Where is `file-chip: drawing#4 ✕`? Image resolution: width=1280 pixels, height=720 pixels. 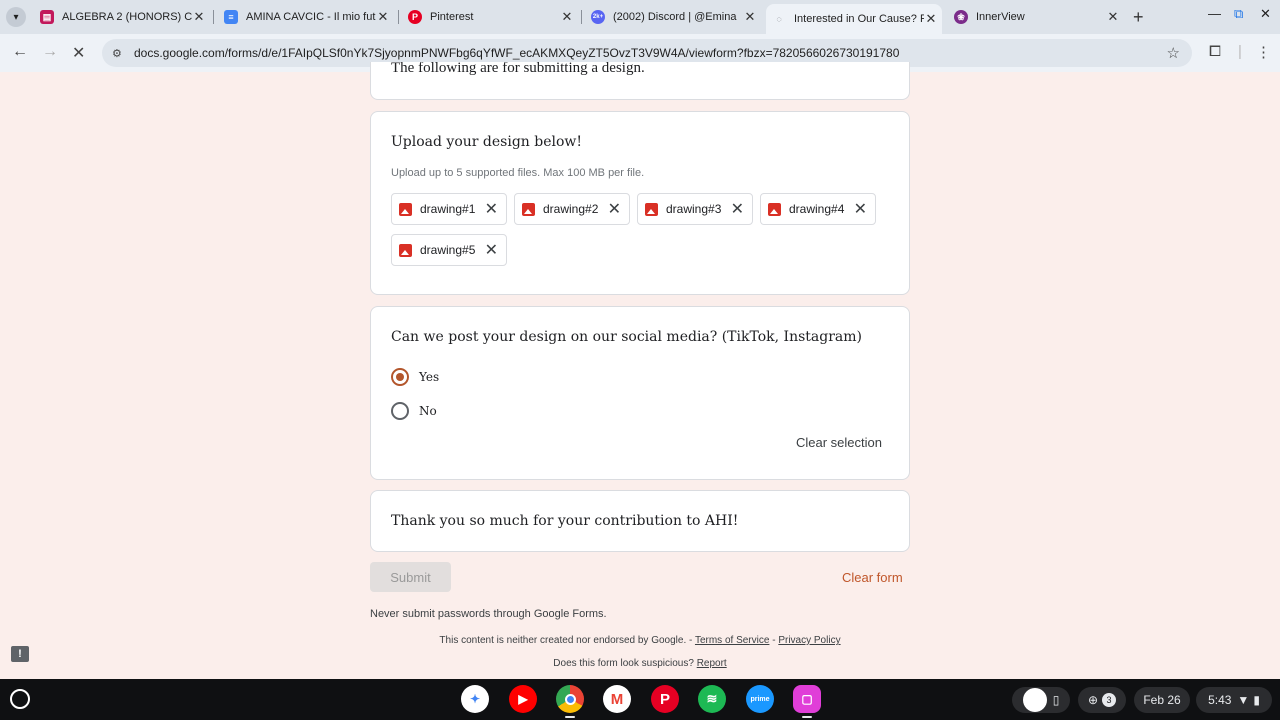
file-chip: drawing#4 ✕ is located at coordinates (818, 209).